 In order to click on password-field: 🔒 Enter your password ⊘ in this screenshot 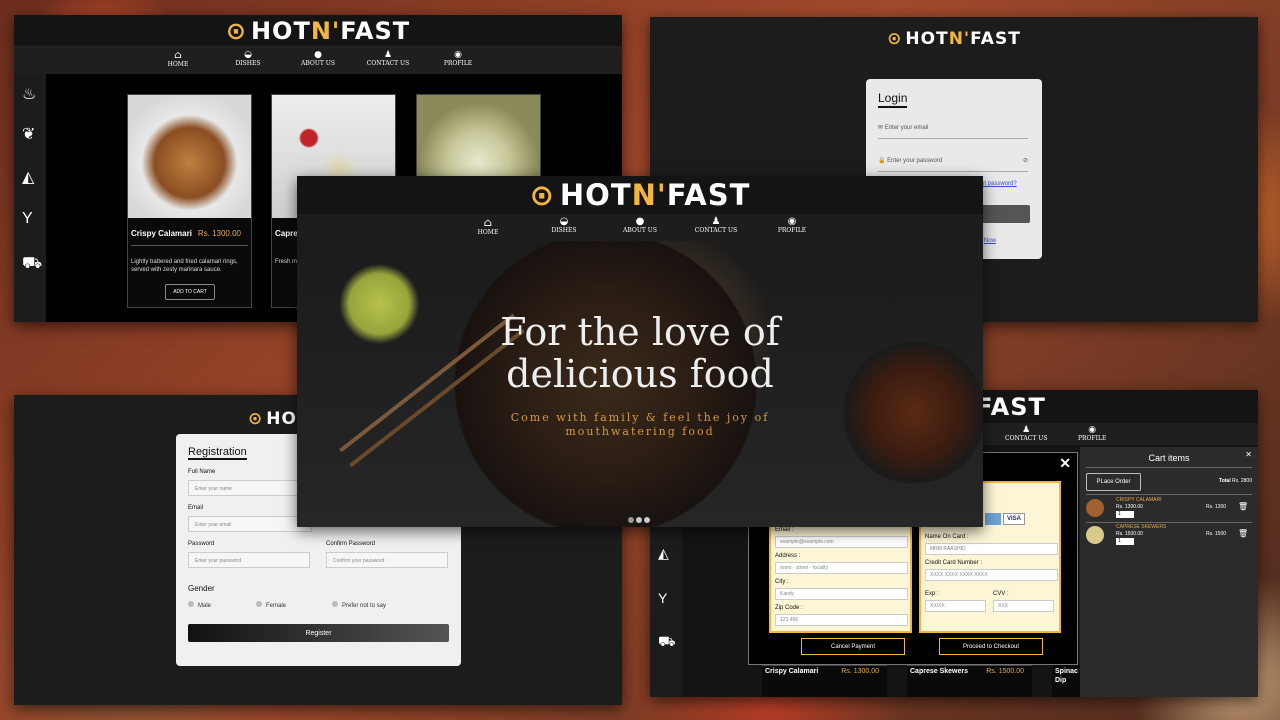, I will do `click(953, 163)`.